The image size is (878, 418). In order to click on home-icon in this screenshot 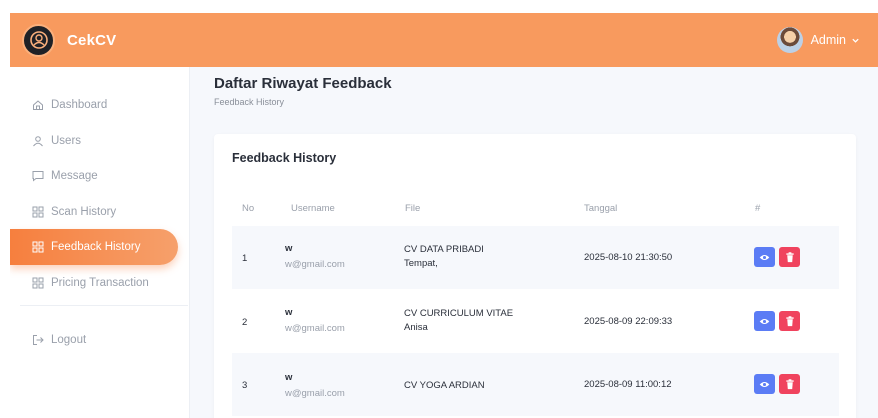, I will do `click(38, 105)`.